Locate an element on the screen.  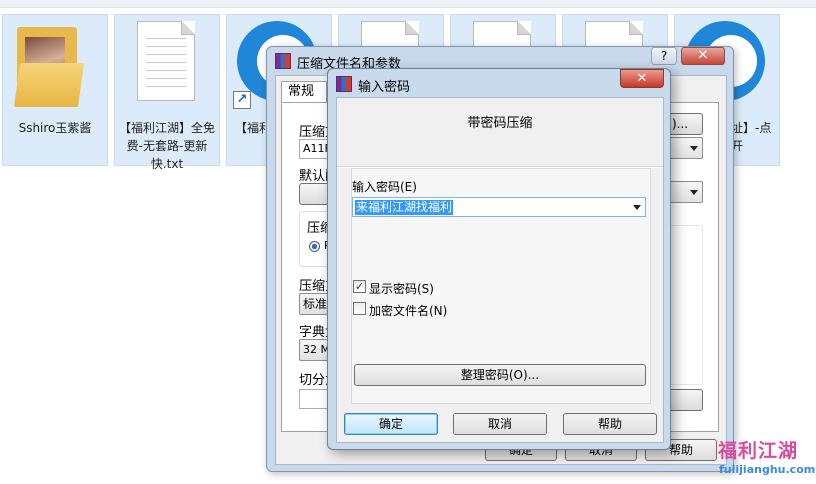
file-label: 【福利江湖】全免费-无套路-更新快.txt is located at coordinates (167, 146).